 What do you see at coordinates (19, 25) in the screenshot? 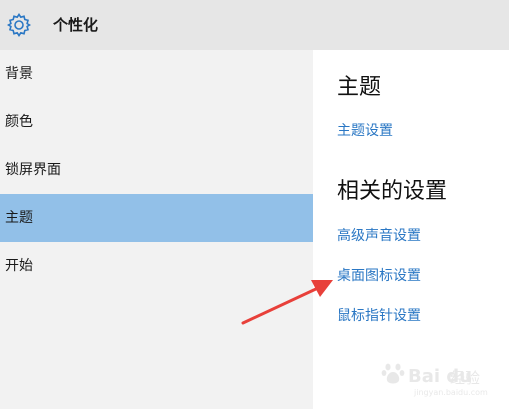
I see `gear-icon` at bounding box center [19, 25].